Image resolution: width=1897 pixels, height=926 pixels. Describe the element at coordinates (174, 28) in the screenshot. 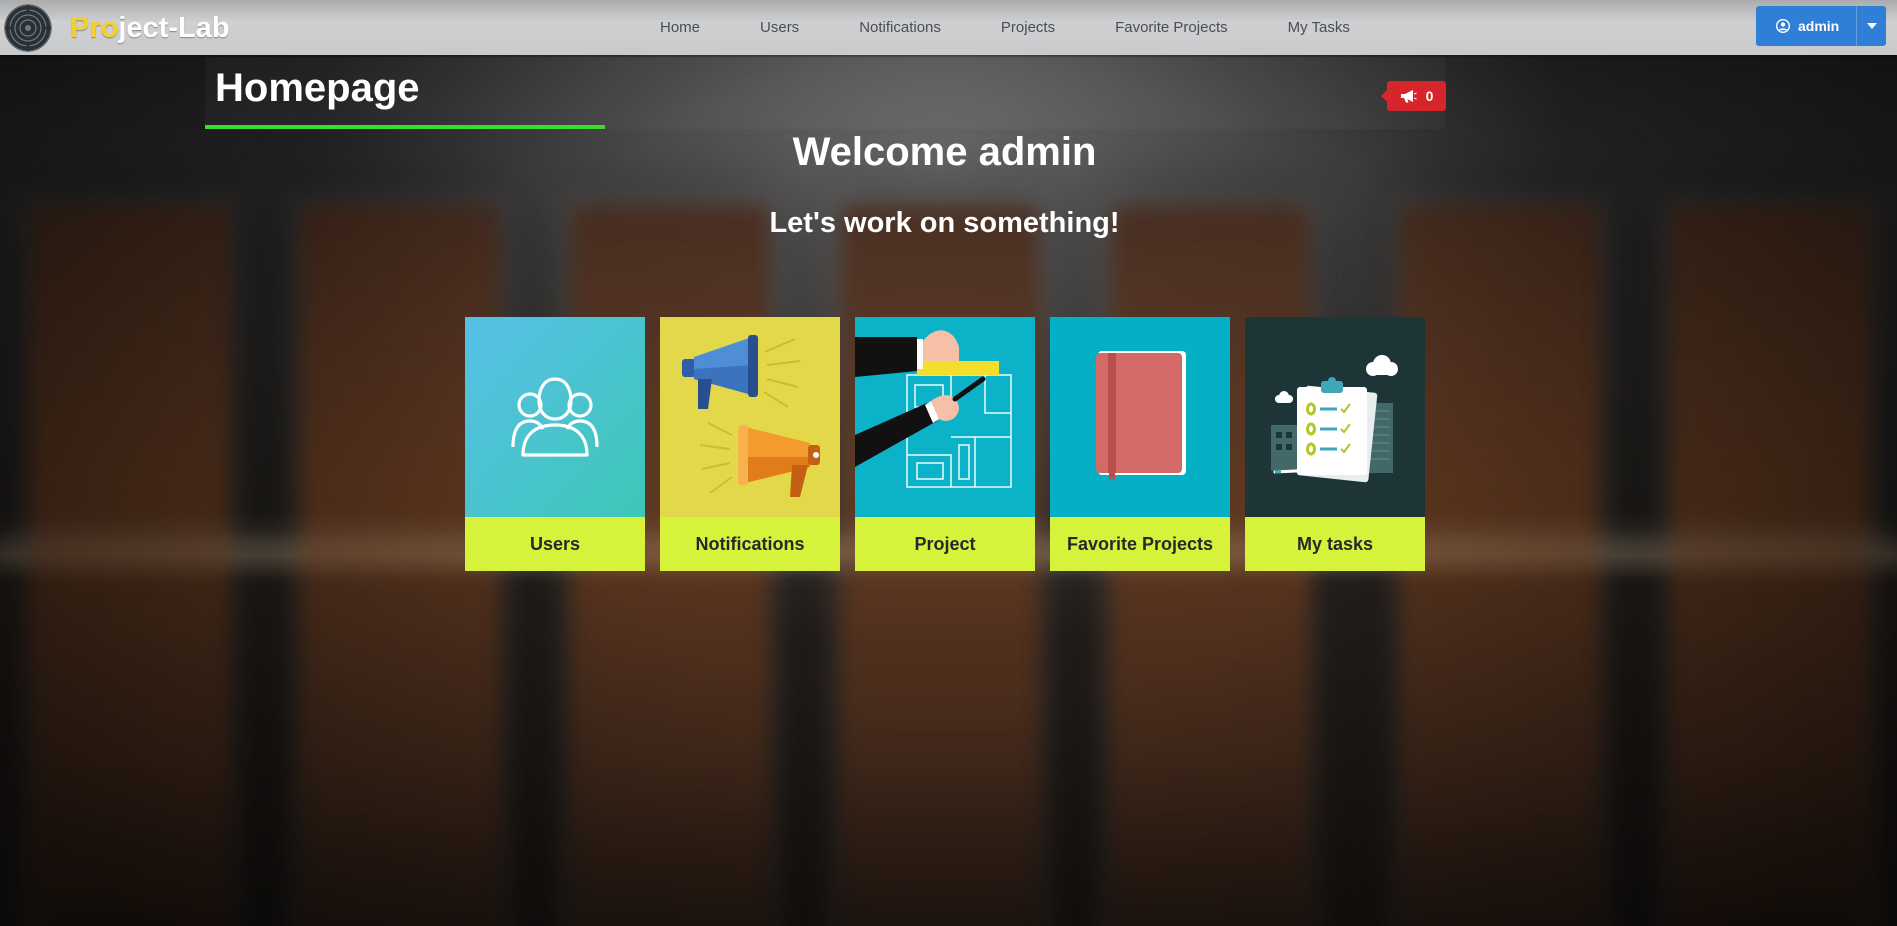

I see `brand-rest: ject-Lab` at that location.